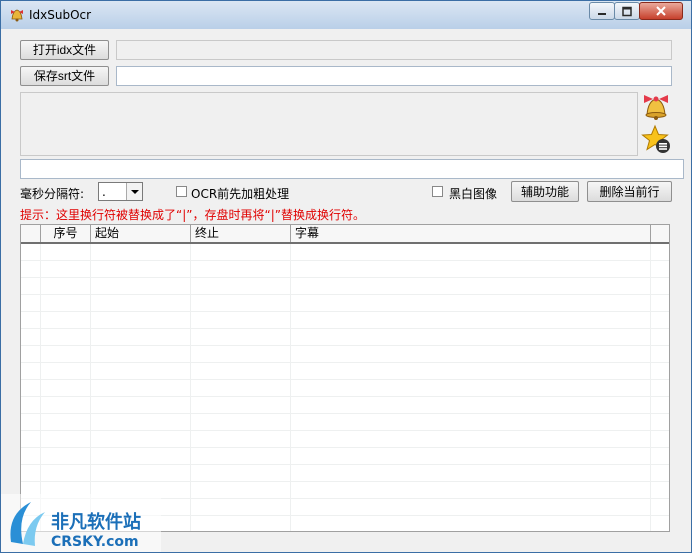  I want to click on srt-path-field, so click(394, 76).